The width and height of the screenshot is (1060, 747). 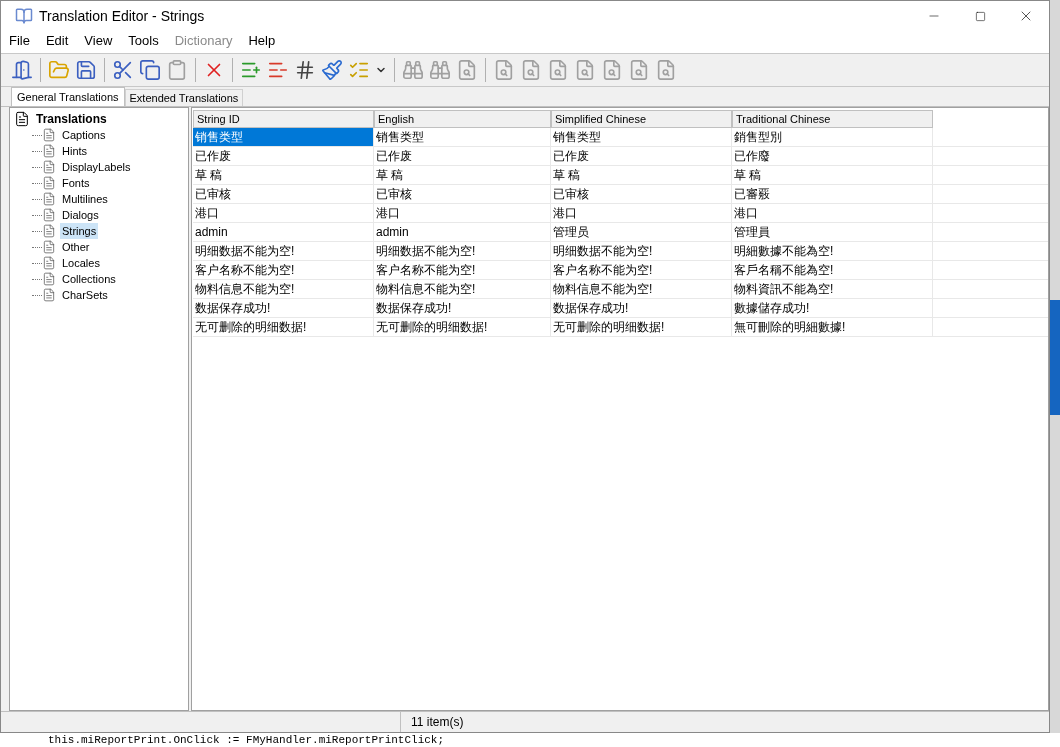 I want to click on maximize-icon, so click(x=980, y=16).